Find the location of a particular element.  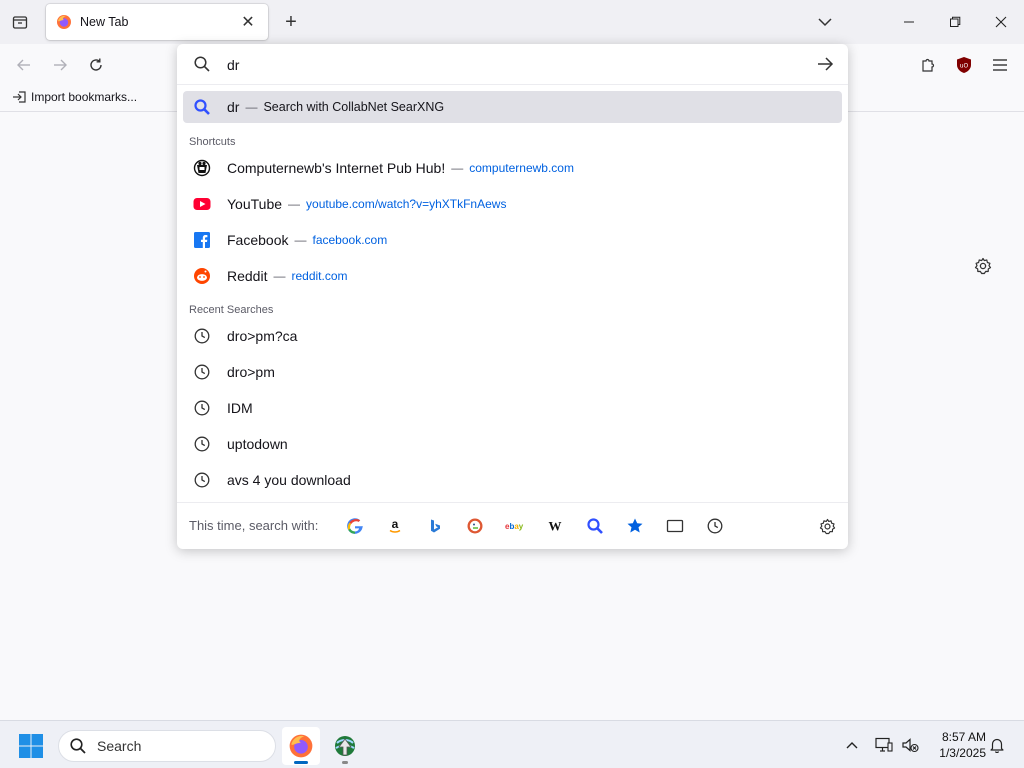

search-settings-button is located at coordinates (827, 526).